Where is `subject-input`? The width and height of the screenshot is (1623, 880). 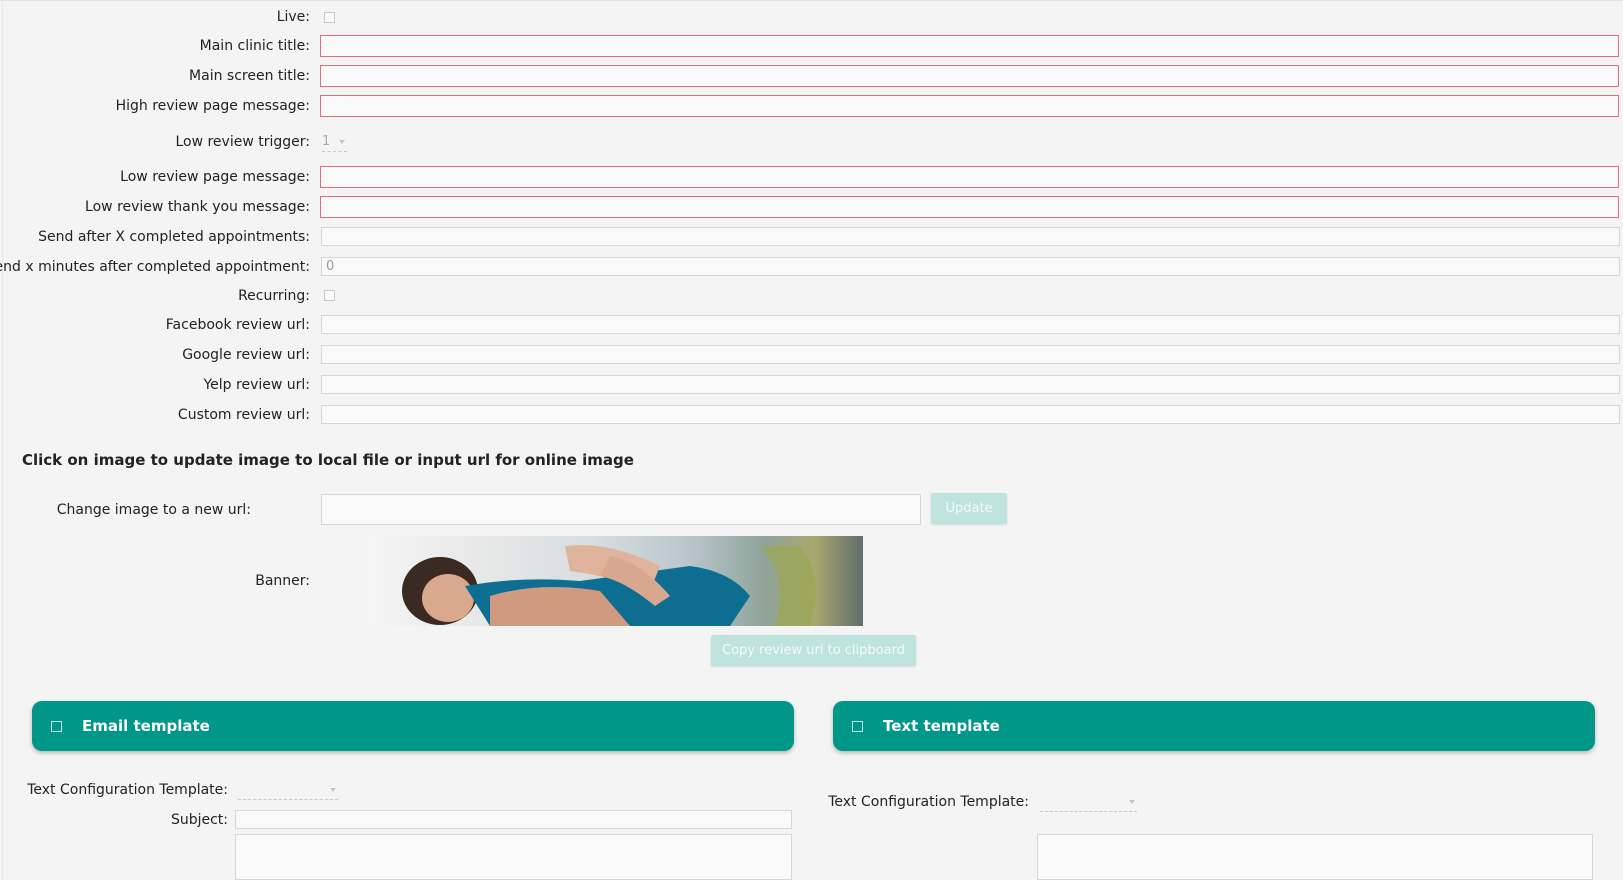
subject-input is located at coordinates (513, 819).